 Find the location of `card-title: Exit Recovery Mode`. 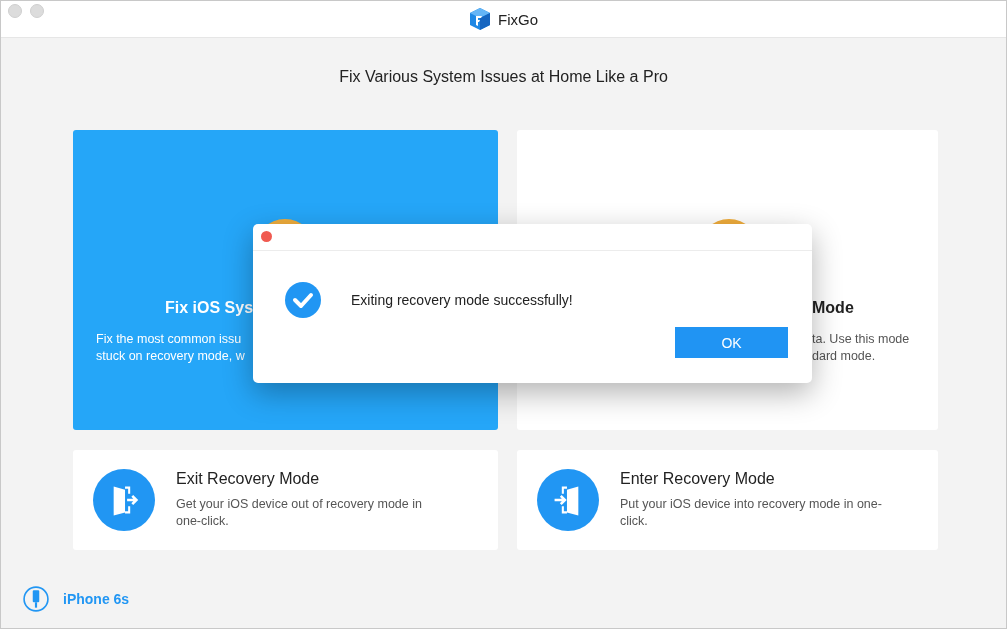

card-title: Exit Recovery Mode is located at coordinates (248, 479).